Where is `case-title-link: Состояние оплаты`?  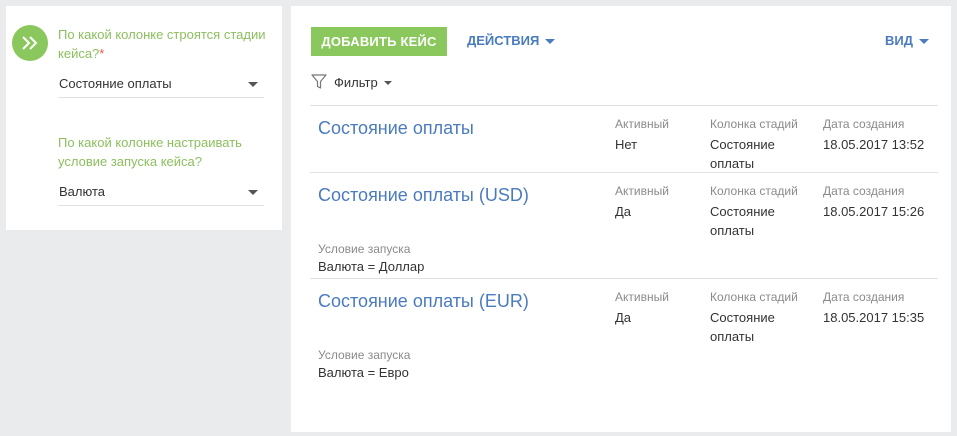 case-title-link: Состояние оплаты is located at coordinates (396, 128).